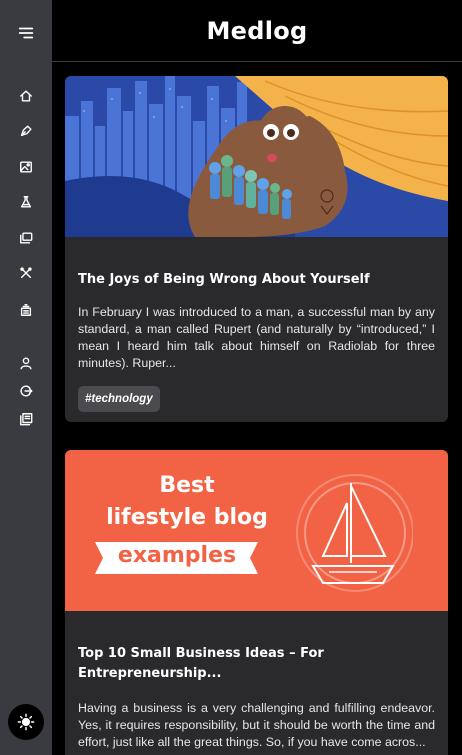 The image size is (462, 755). I want to click on banner-line-1: Best, so click(187, 485).